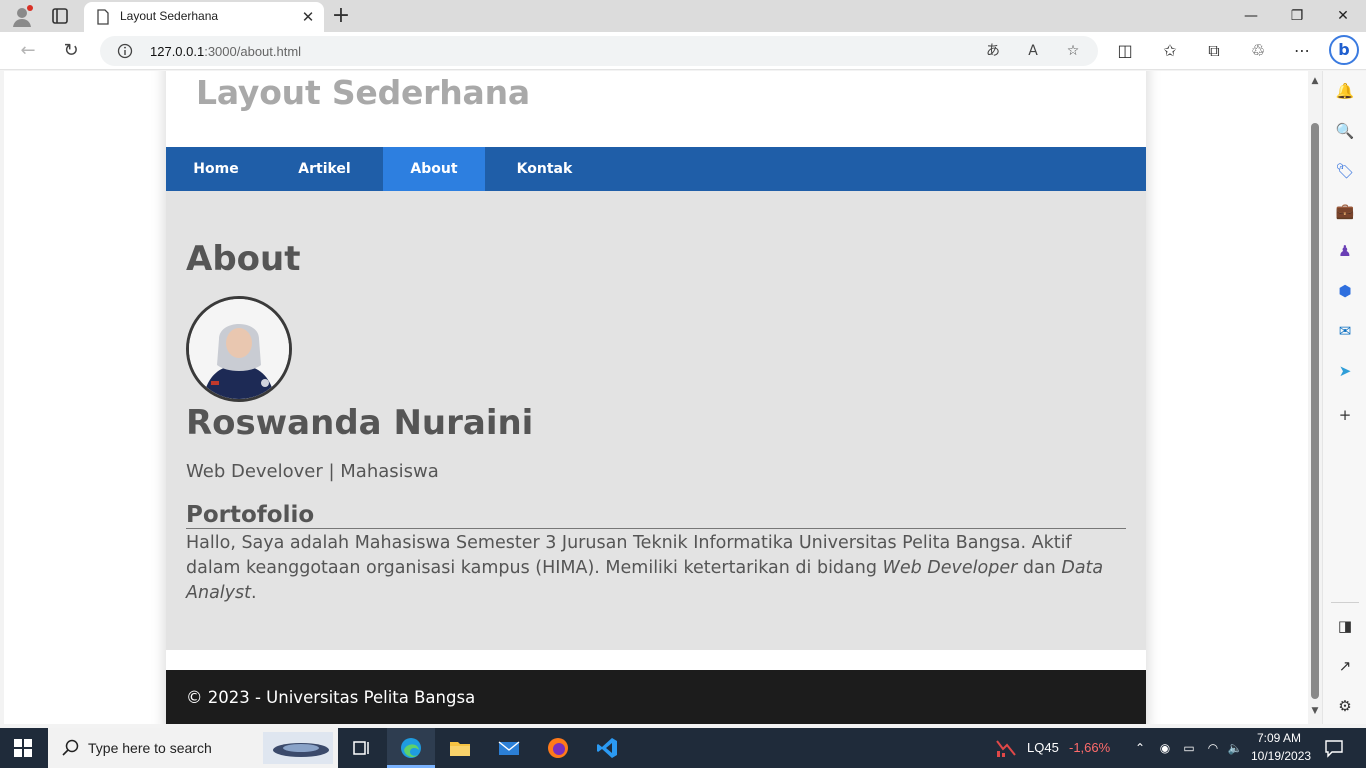  Describe the element at coordinates (950, 568) in the screenshot. I see `portfolio-emphasis-web: Web Developer` at that location.